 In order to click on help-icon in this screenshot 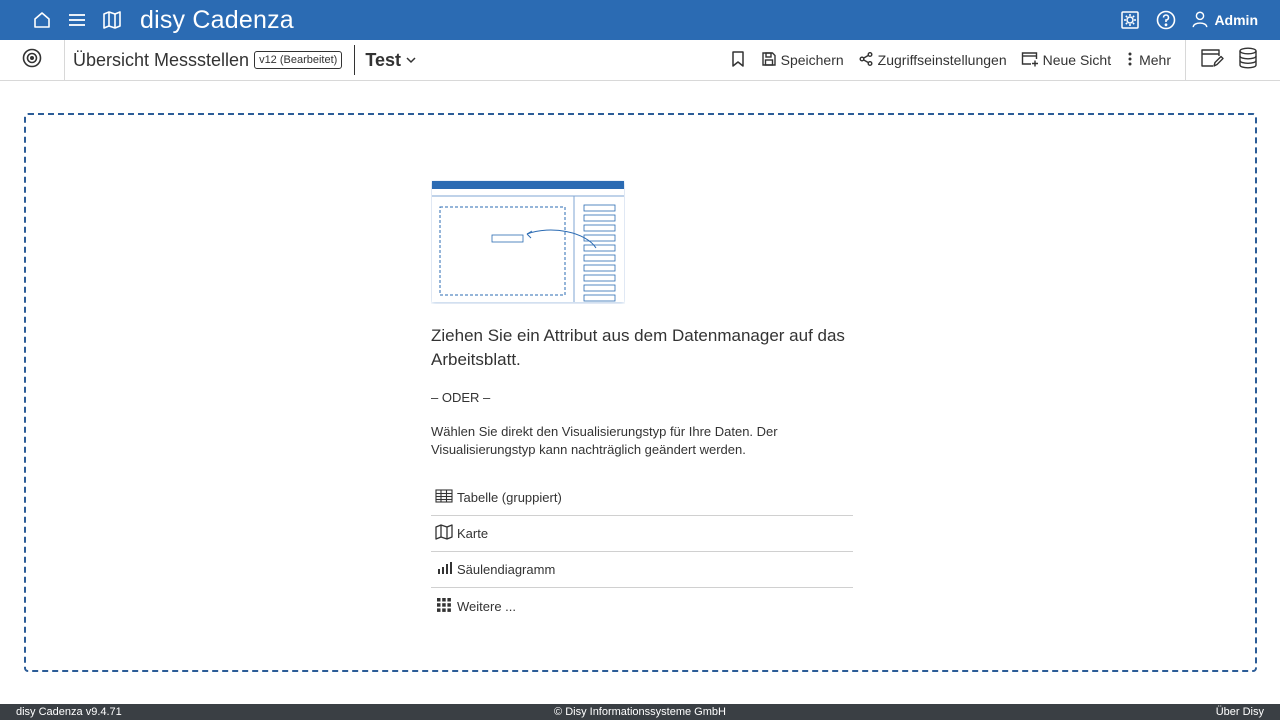, I will do `click(1166, 20)`.